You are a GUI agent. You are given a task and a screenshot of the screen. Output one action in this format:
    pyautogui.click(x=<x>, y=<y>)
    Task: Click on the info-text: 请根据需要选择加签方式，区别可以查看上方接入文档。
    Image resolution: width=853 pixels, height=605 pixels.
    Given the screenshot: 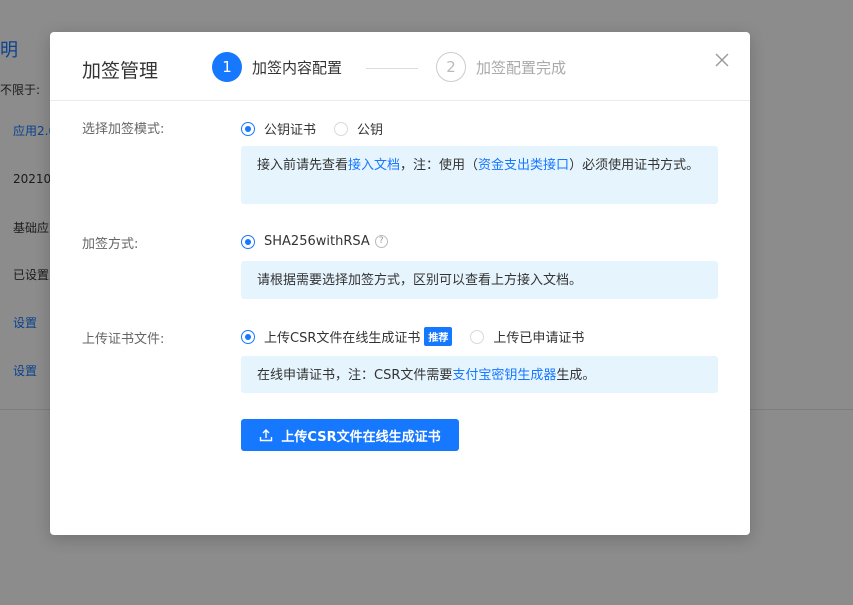 What is the action you would take?
    pyautogui.click(x=420, y=280)
    